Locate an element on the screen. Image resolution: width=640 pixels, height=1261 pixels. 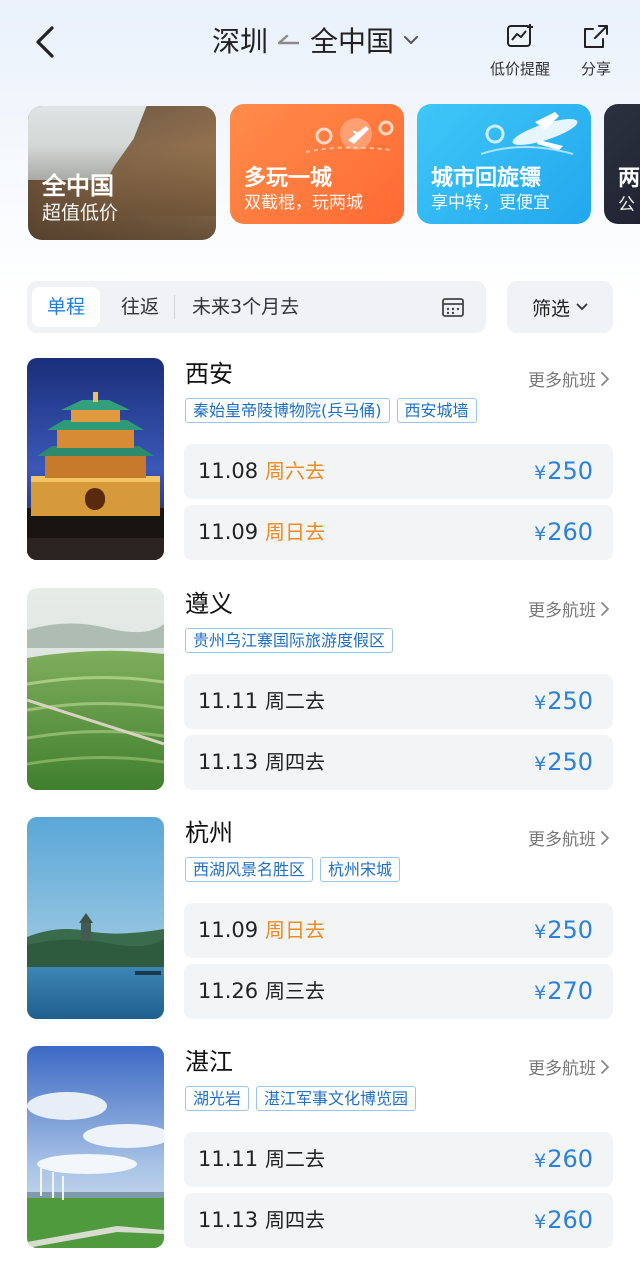
banner-subtitle: 双截棍，玩两城 is located at coordinates (303, 203).